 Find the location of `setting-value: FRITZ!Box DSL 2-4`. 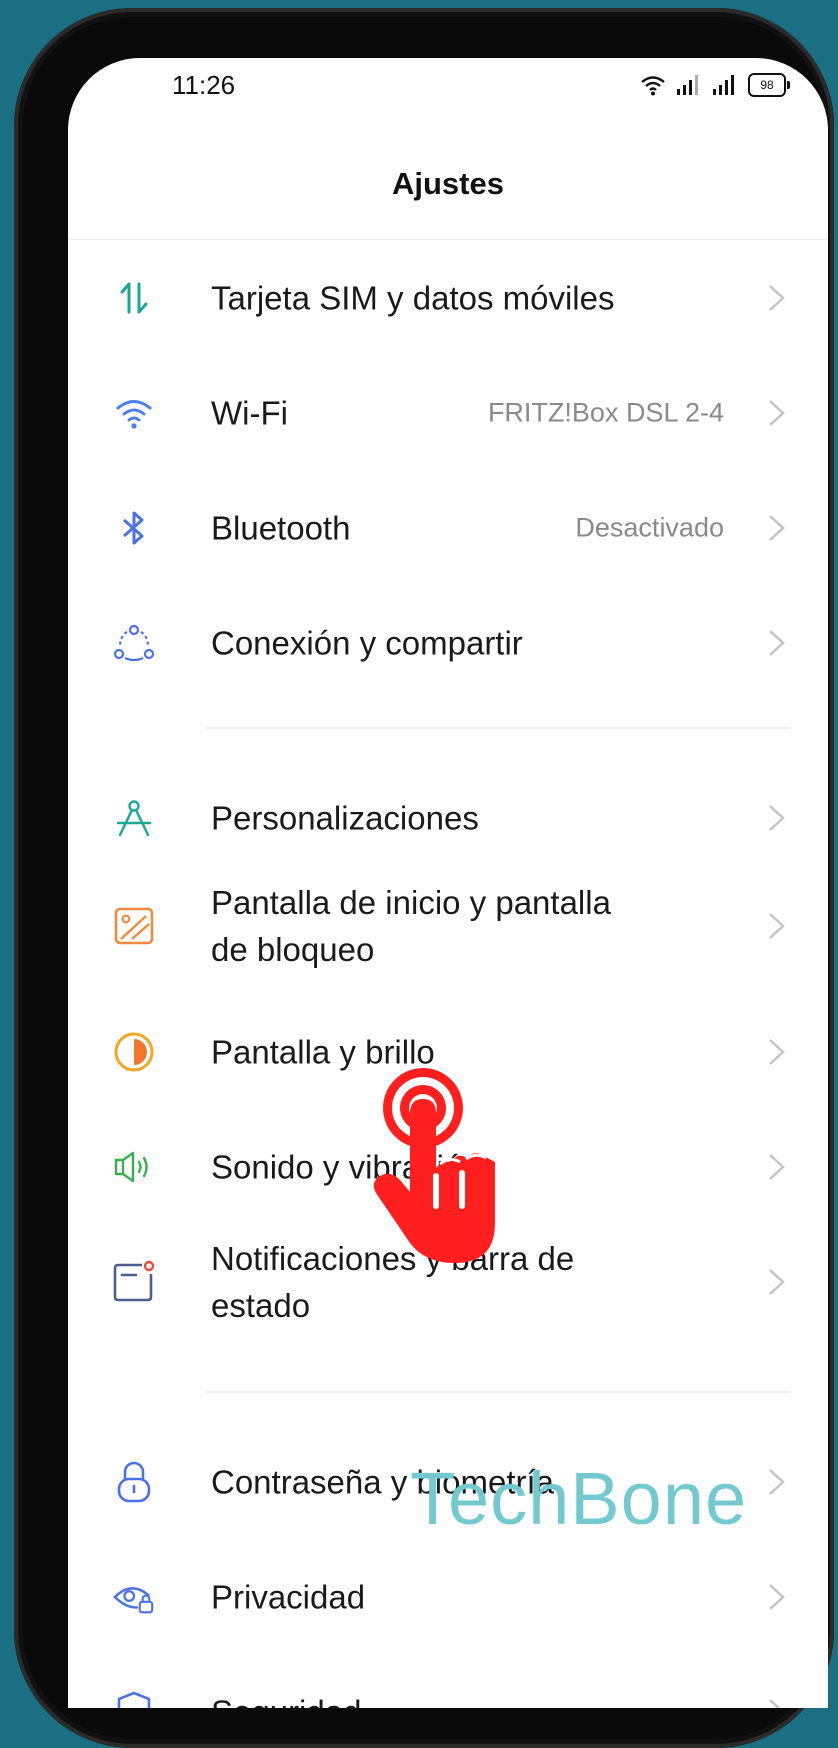

setting-value: FRITZ!Box DSL 2-4 is located at coordinates (605, 412).